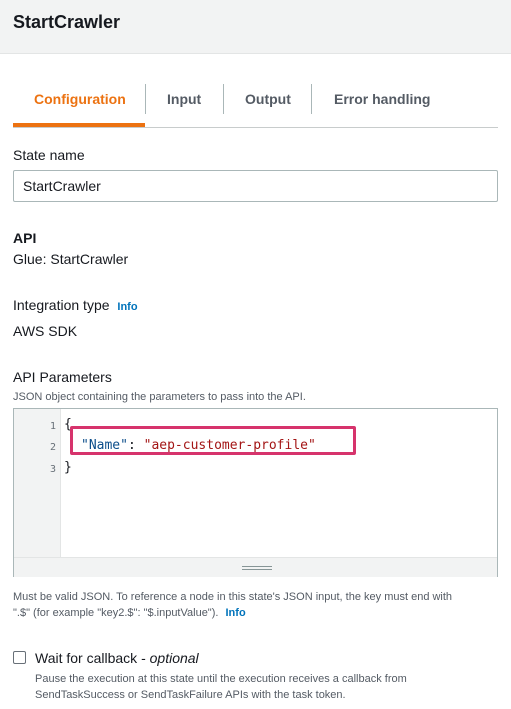  Describe the element at coordinates (67, 22) in the screenshot. I see `panel-title: StartCrawler` at that location.